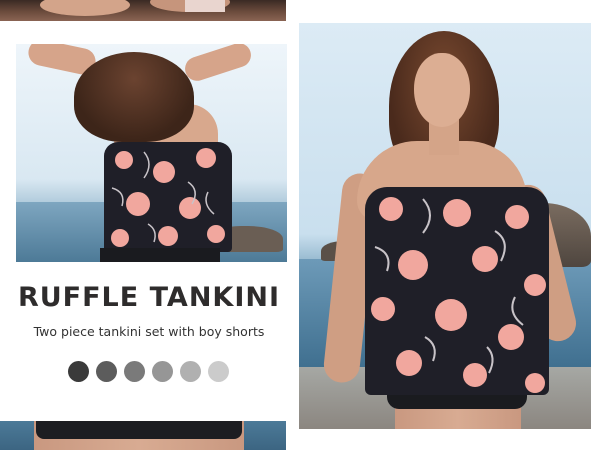 This screenshot has height=450, width=600. What do you see at coordinates (148, 371) in the screenshot?
I see `color-swatches` at bounding box center [148, 371].